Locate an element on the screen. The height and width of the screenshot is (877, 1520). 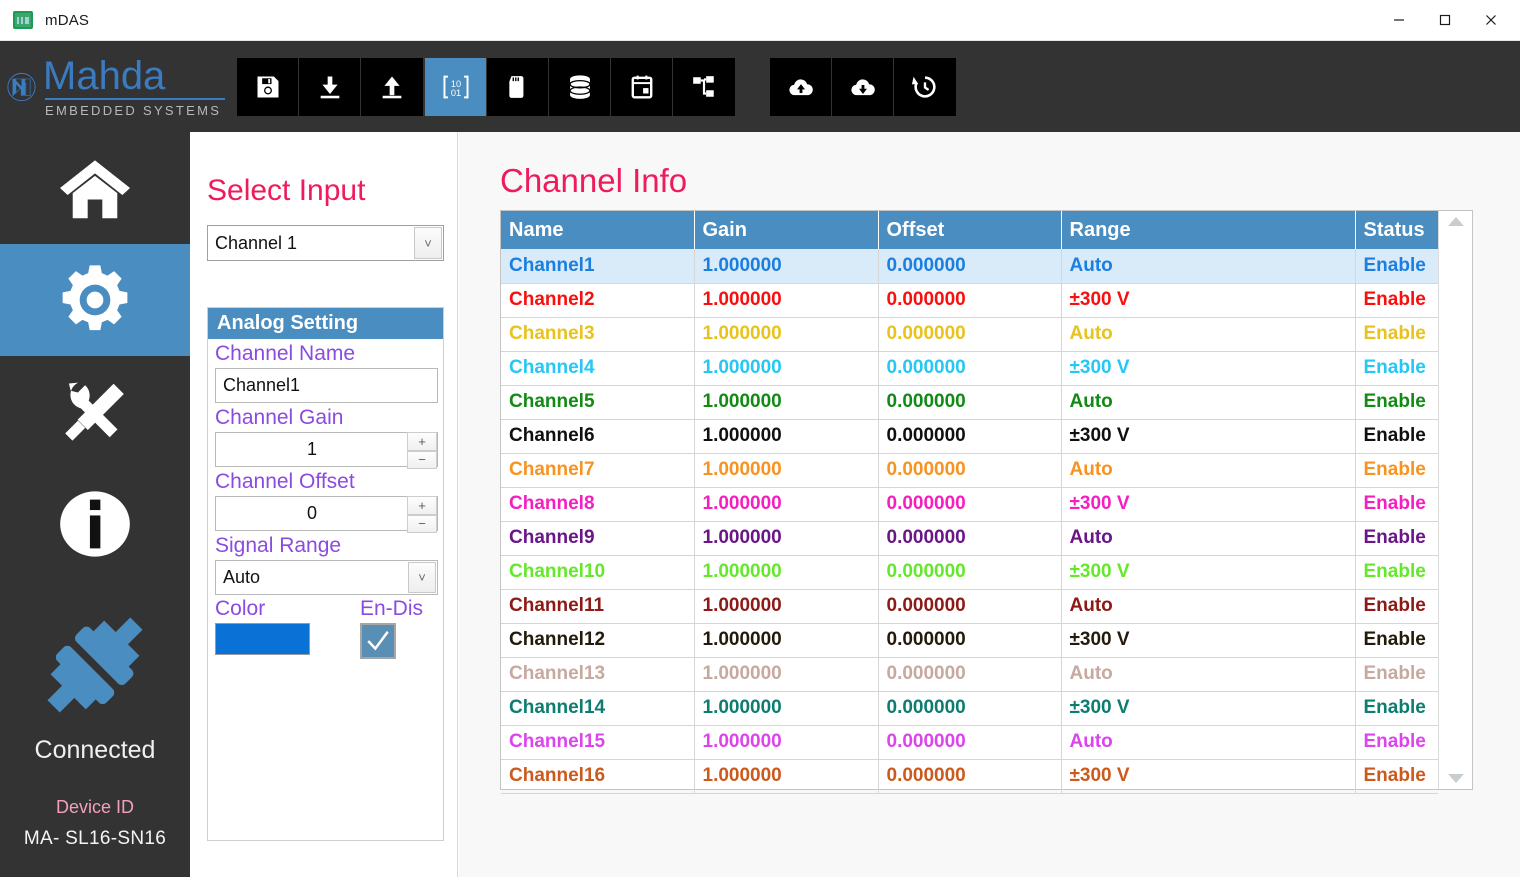
gear-icon is located at coordinates (95, 298).